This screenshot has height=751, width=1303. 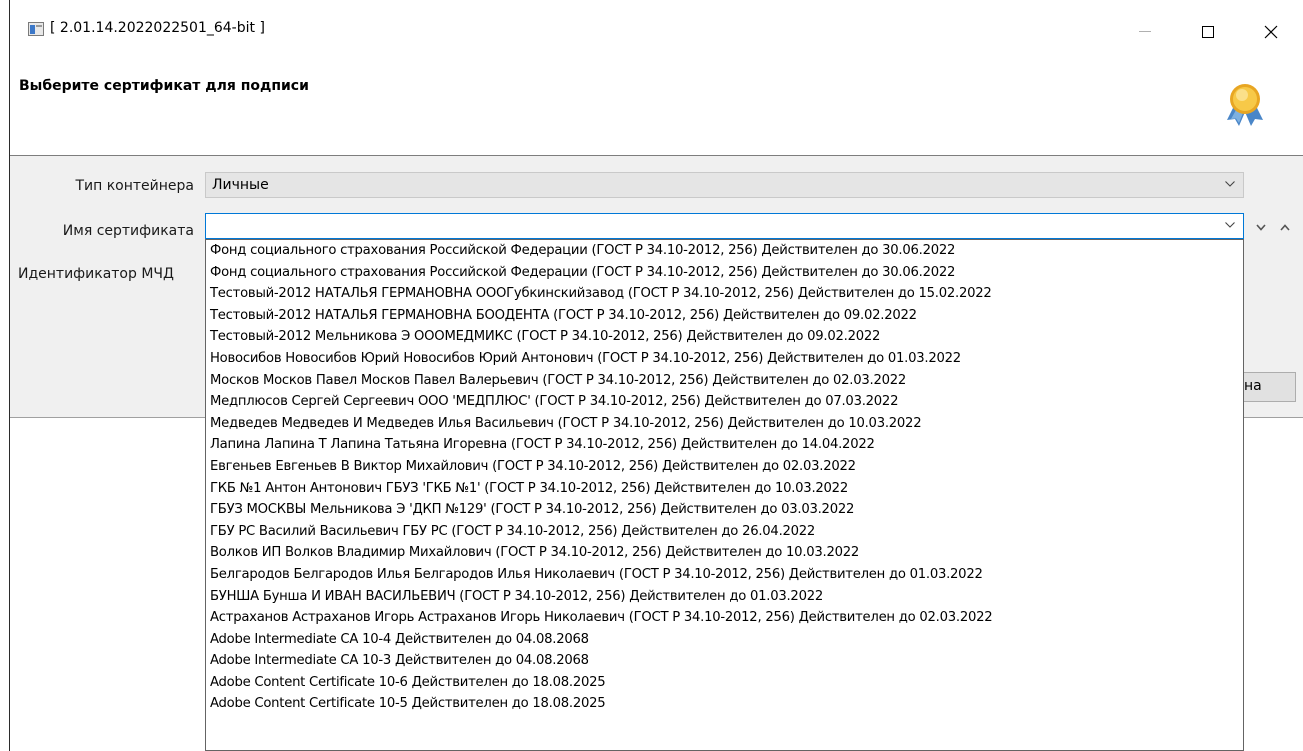 I want to click on container-type-label: Тип контейнера, so click(x=134, y=186).